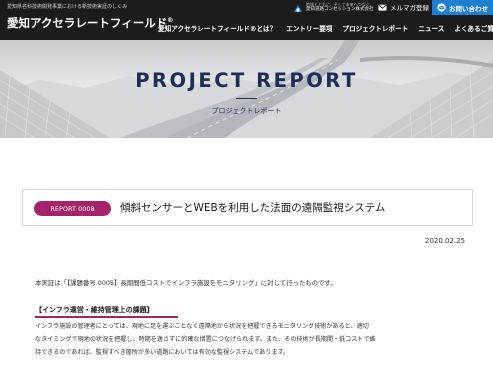  I want to click on report-date: 2020.02.25, so click(445, 241).